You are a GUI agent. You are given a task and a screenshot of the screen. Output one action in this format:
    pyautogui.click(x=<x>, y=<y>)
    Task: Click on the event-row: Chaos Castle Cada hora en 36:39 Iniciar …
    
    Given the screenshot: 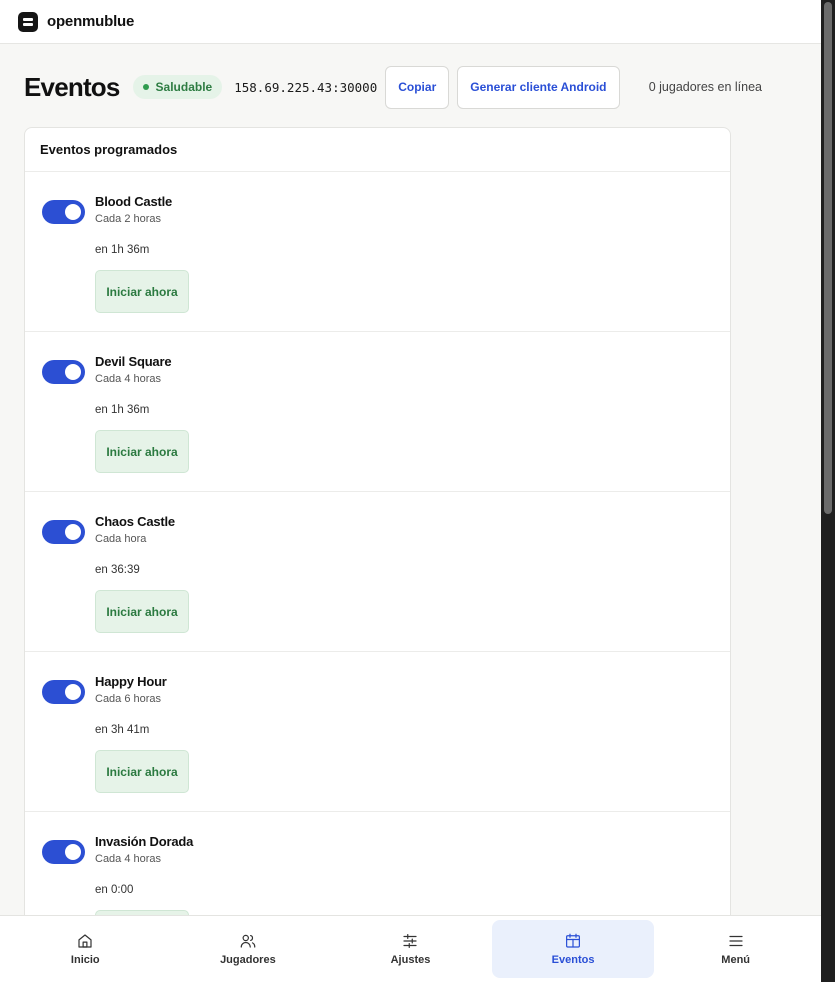 What is the action you would take?
    pyautogui.click(x=377, y=572)
    